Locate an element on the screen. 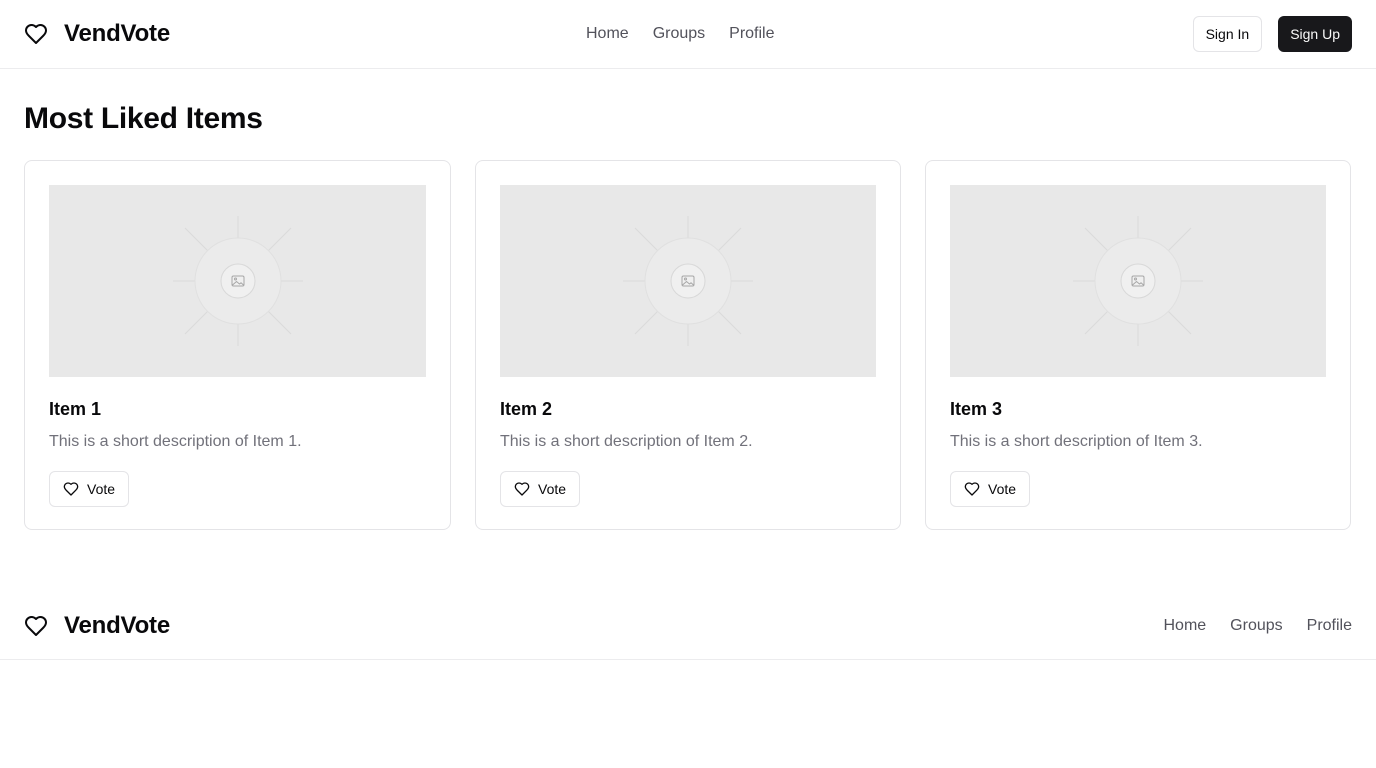  brand: VendVote is located at coordinates (97, 34).